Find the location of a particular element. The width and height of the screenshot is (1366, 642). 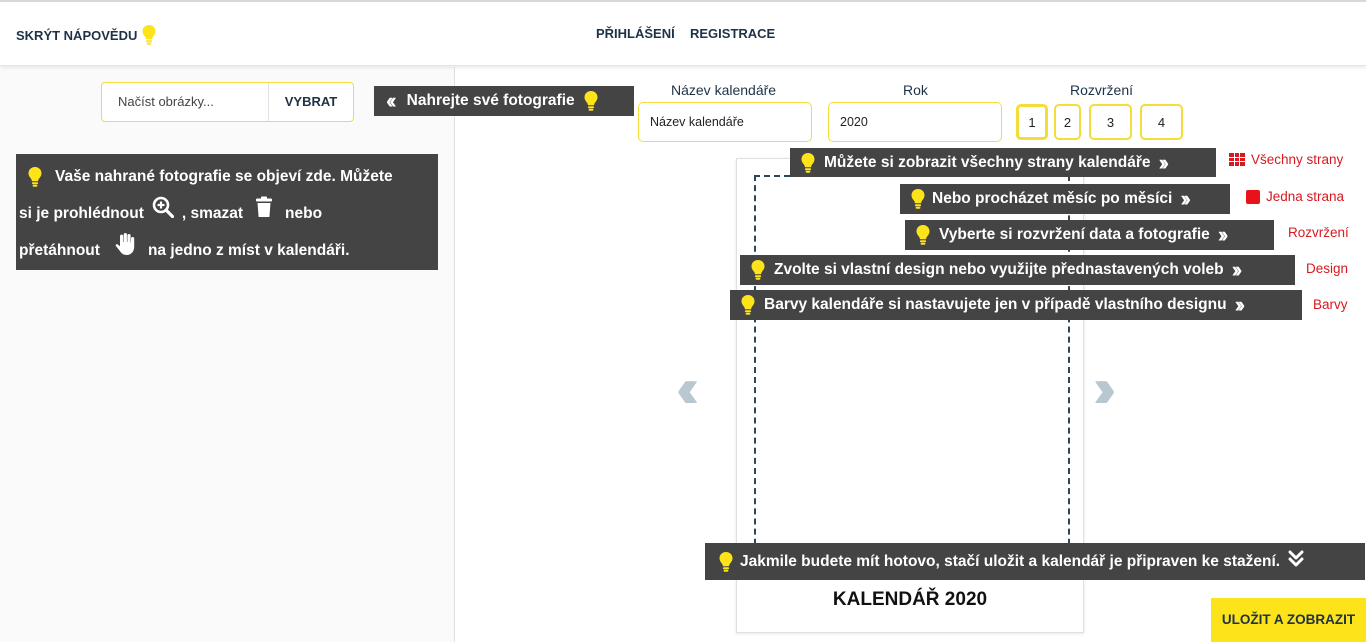

calendar-name-label: Název kalendáře is located at coordinates (724, 90).